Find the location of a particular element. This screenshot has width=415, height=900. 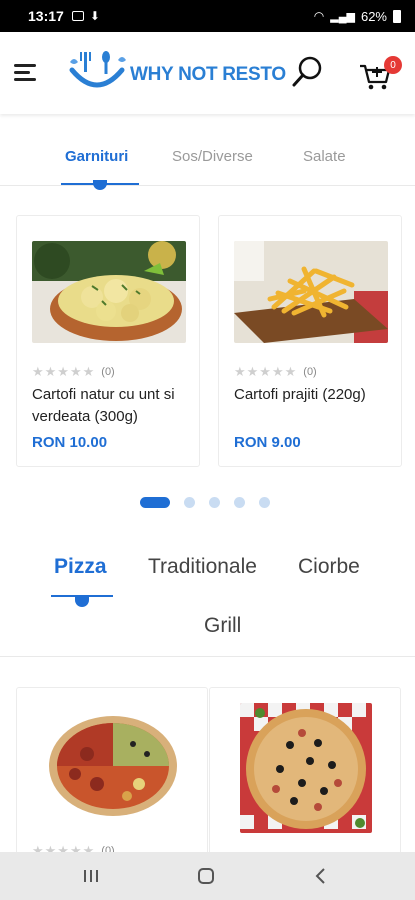

system-navigation-bar is located at coordinates (207, 876).